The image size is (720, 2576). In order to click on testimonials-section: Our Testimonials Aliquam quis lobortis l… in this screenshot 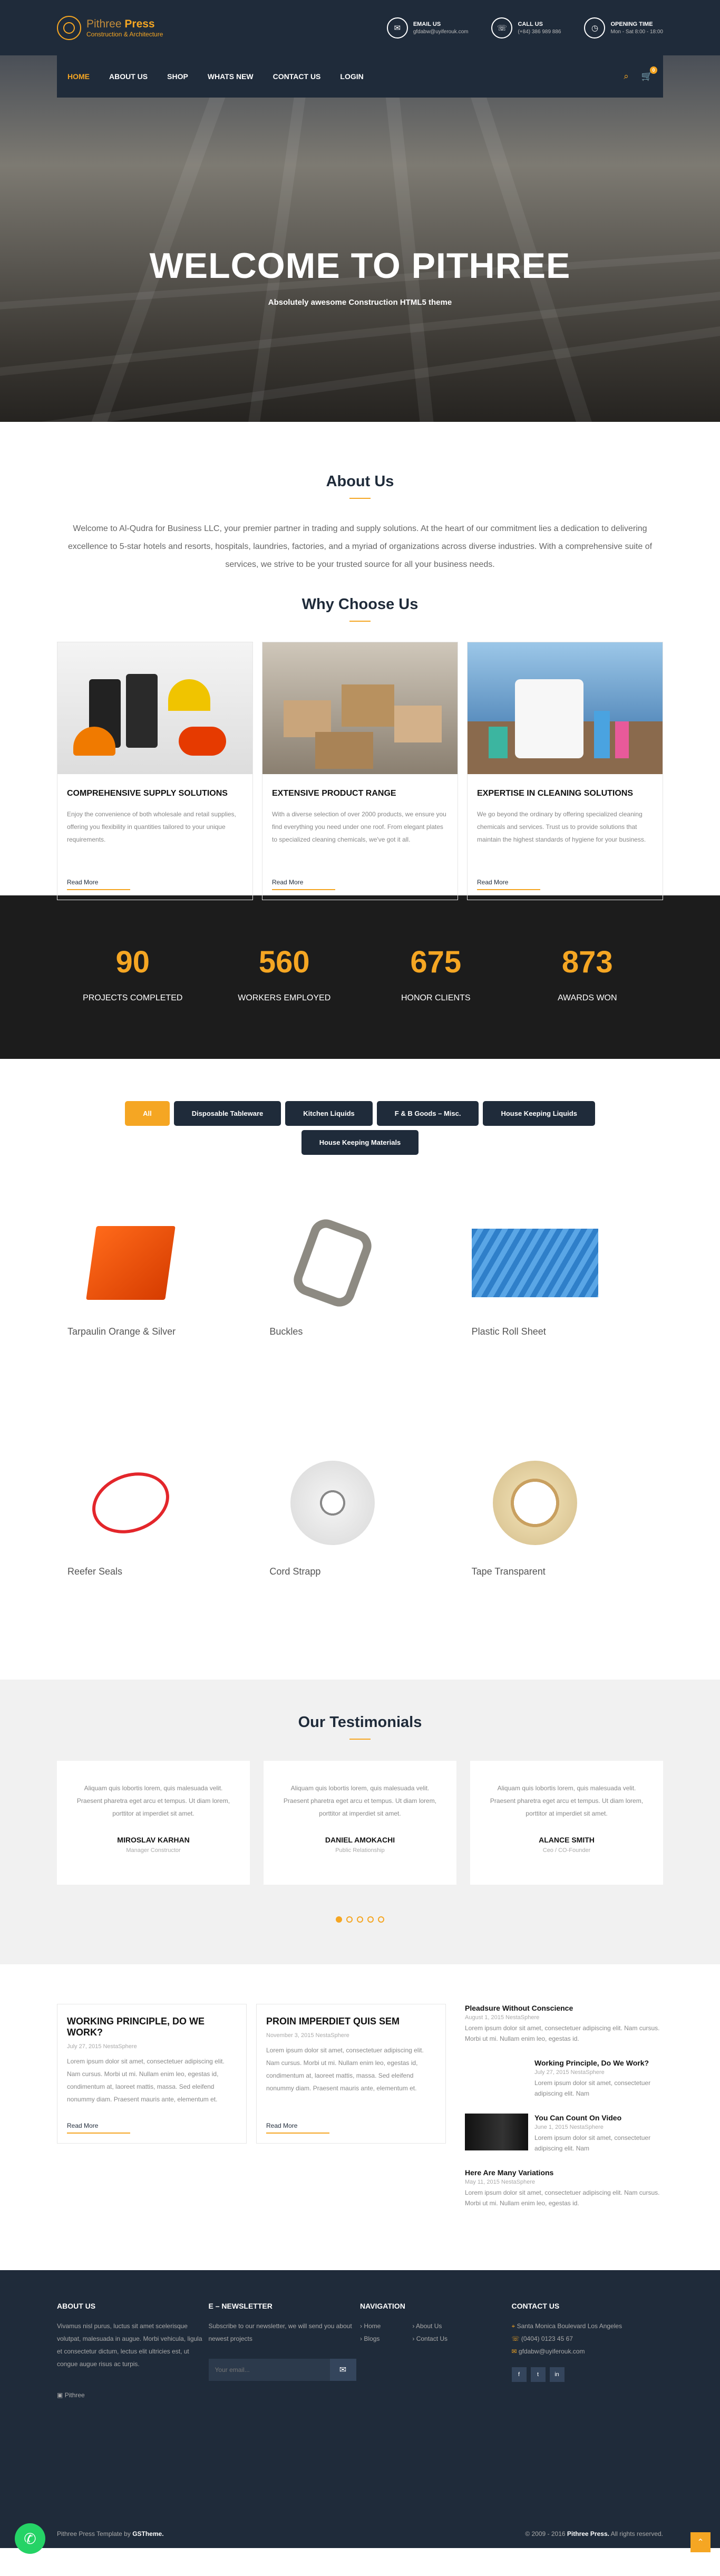, I will do `click(360, 1822)`.